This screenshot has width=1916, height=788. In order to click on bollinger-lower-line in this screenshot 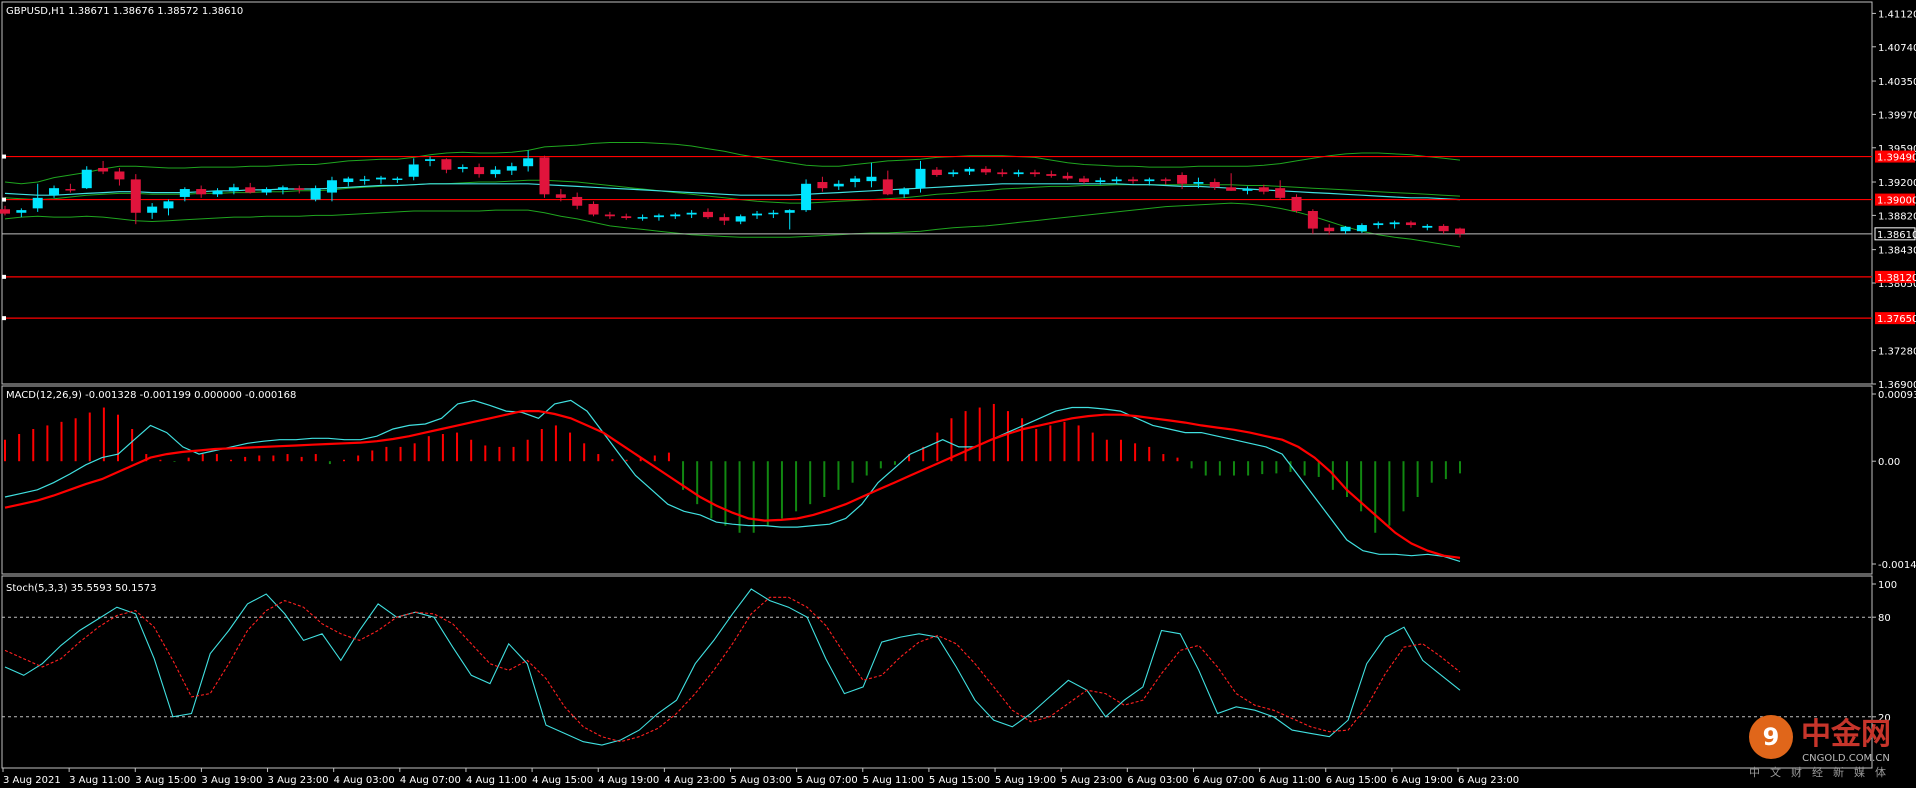, I will do `click(732, 225)`.